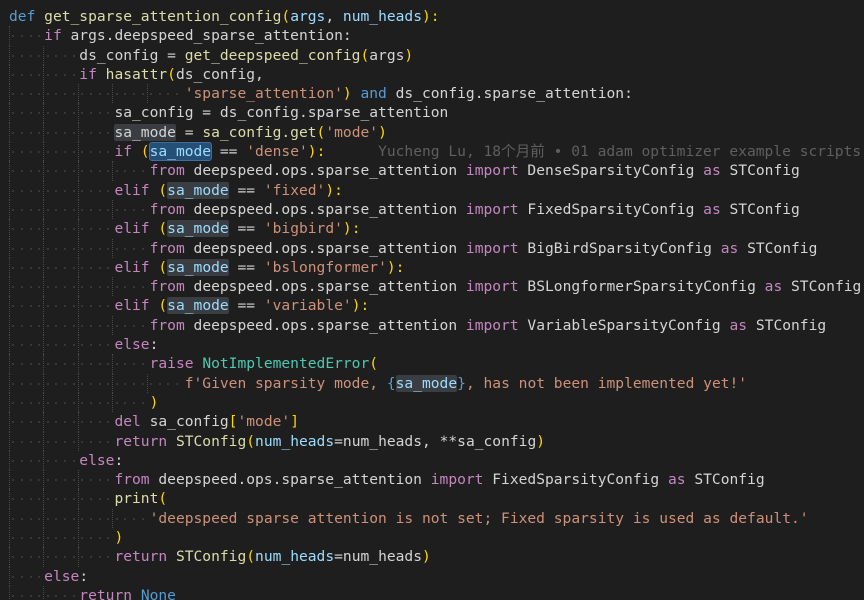  Describe the element at coordinates (436, 74) in the screenshot. I see `code-line: if hasattr(ds_config,` at that location.